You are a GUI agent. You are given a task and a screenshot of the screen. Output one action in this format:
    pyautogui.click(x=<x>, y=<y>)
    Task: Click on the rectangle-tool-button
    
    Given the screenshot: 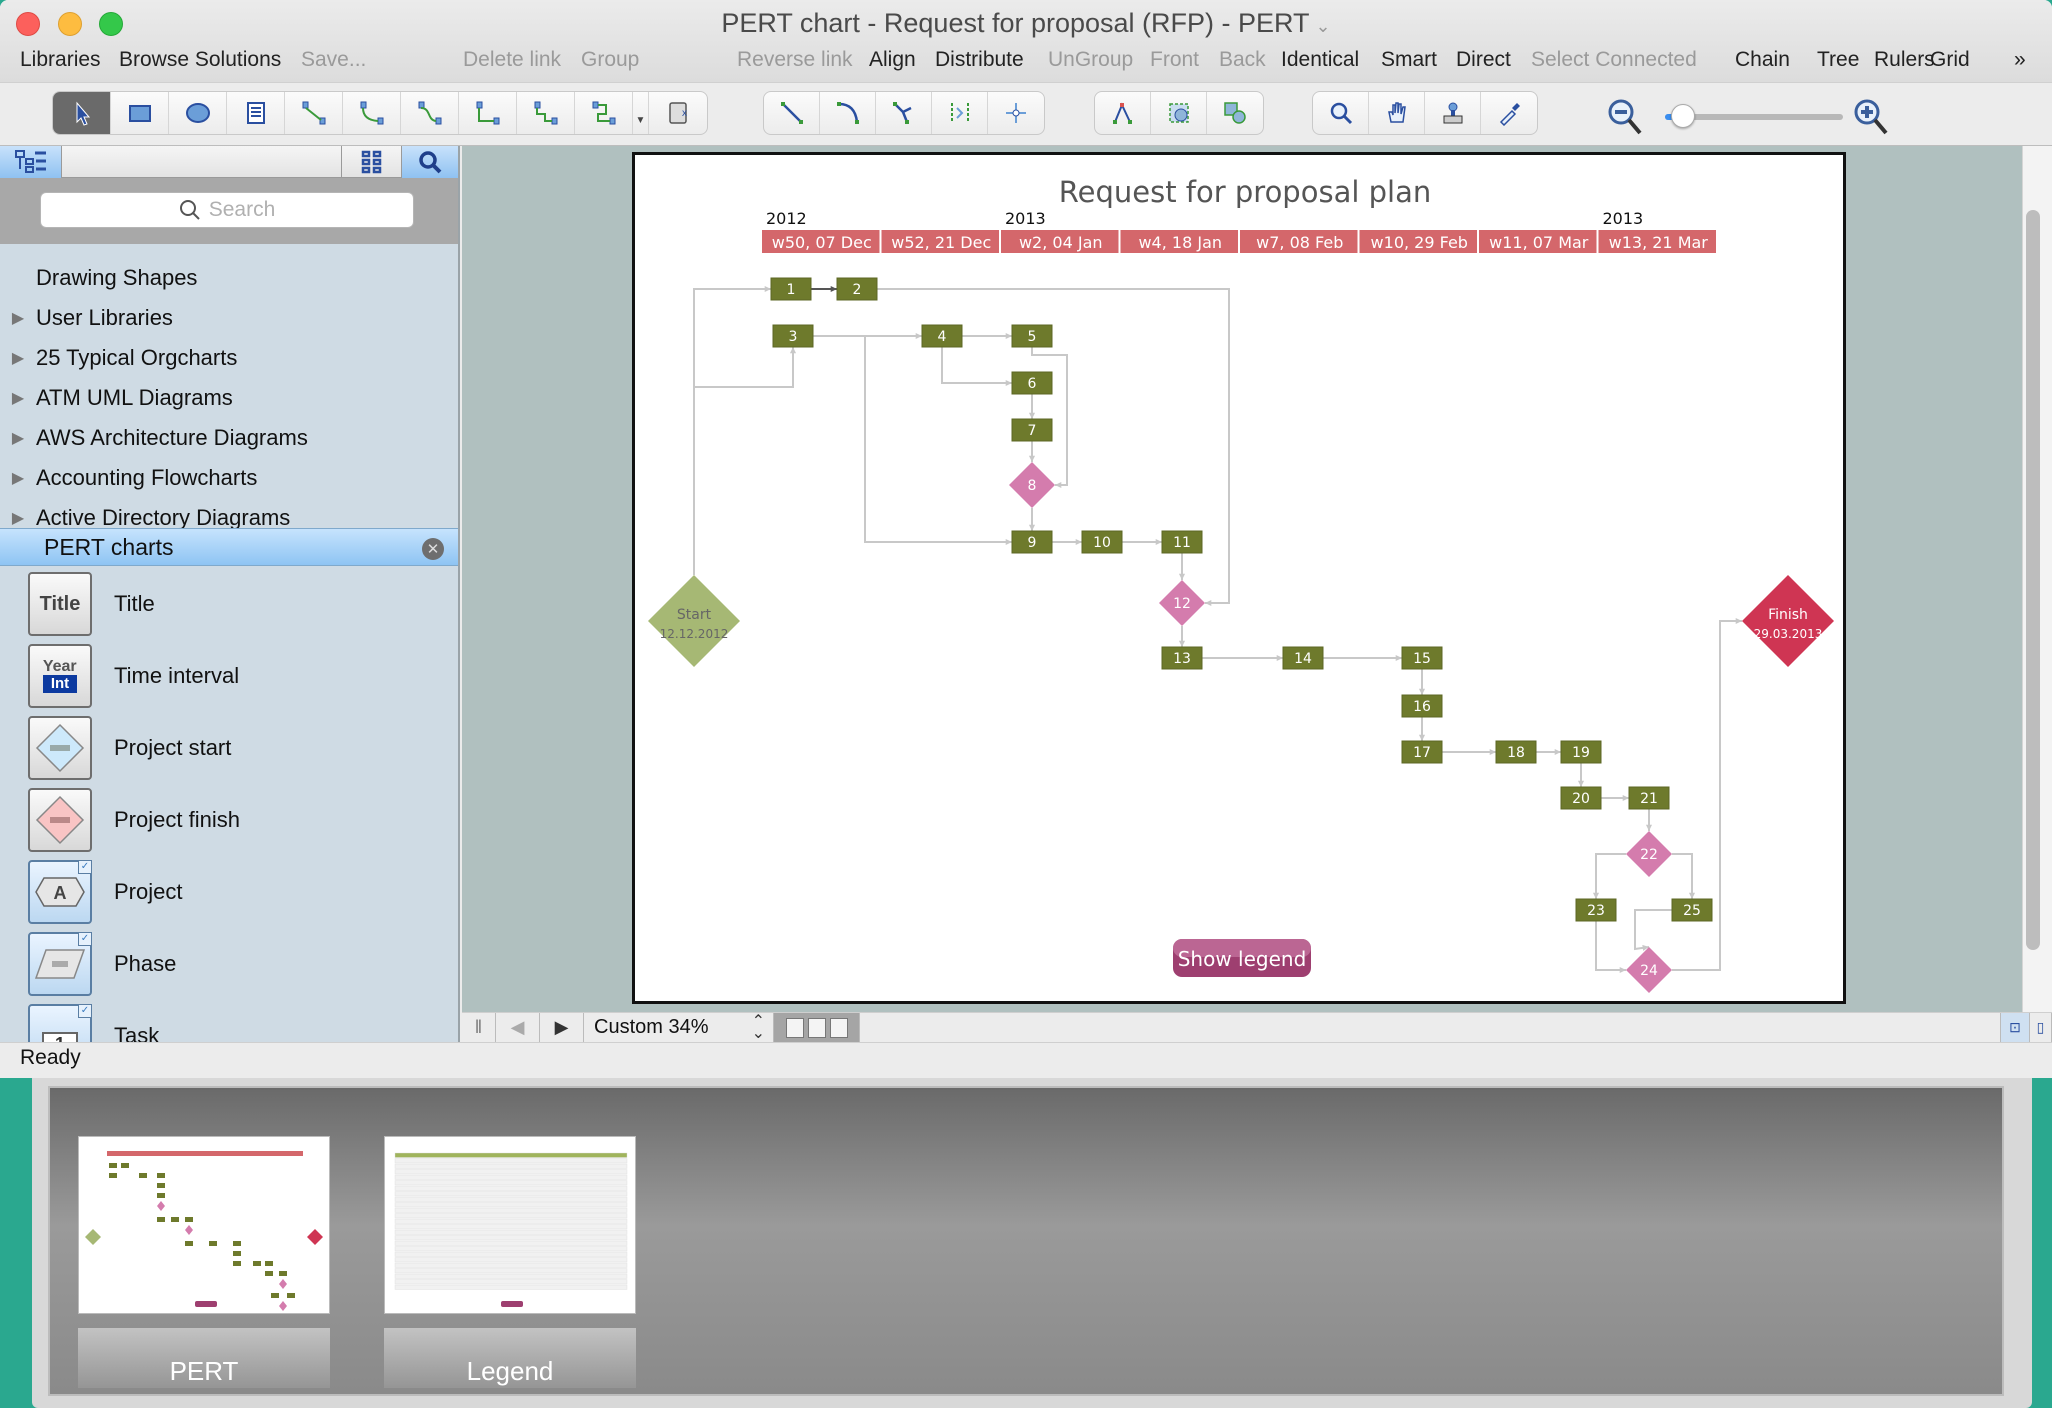 What is the action you would take?
    pyautogui.click(x=140, y=113)
    